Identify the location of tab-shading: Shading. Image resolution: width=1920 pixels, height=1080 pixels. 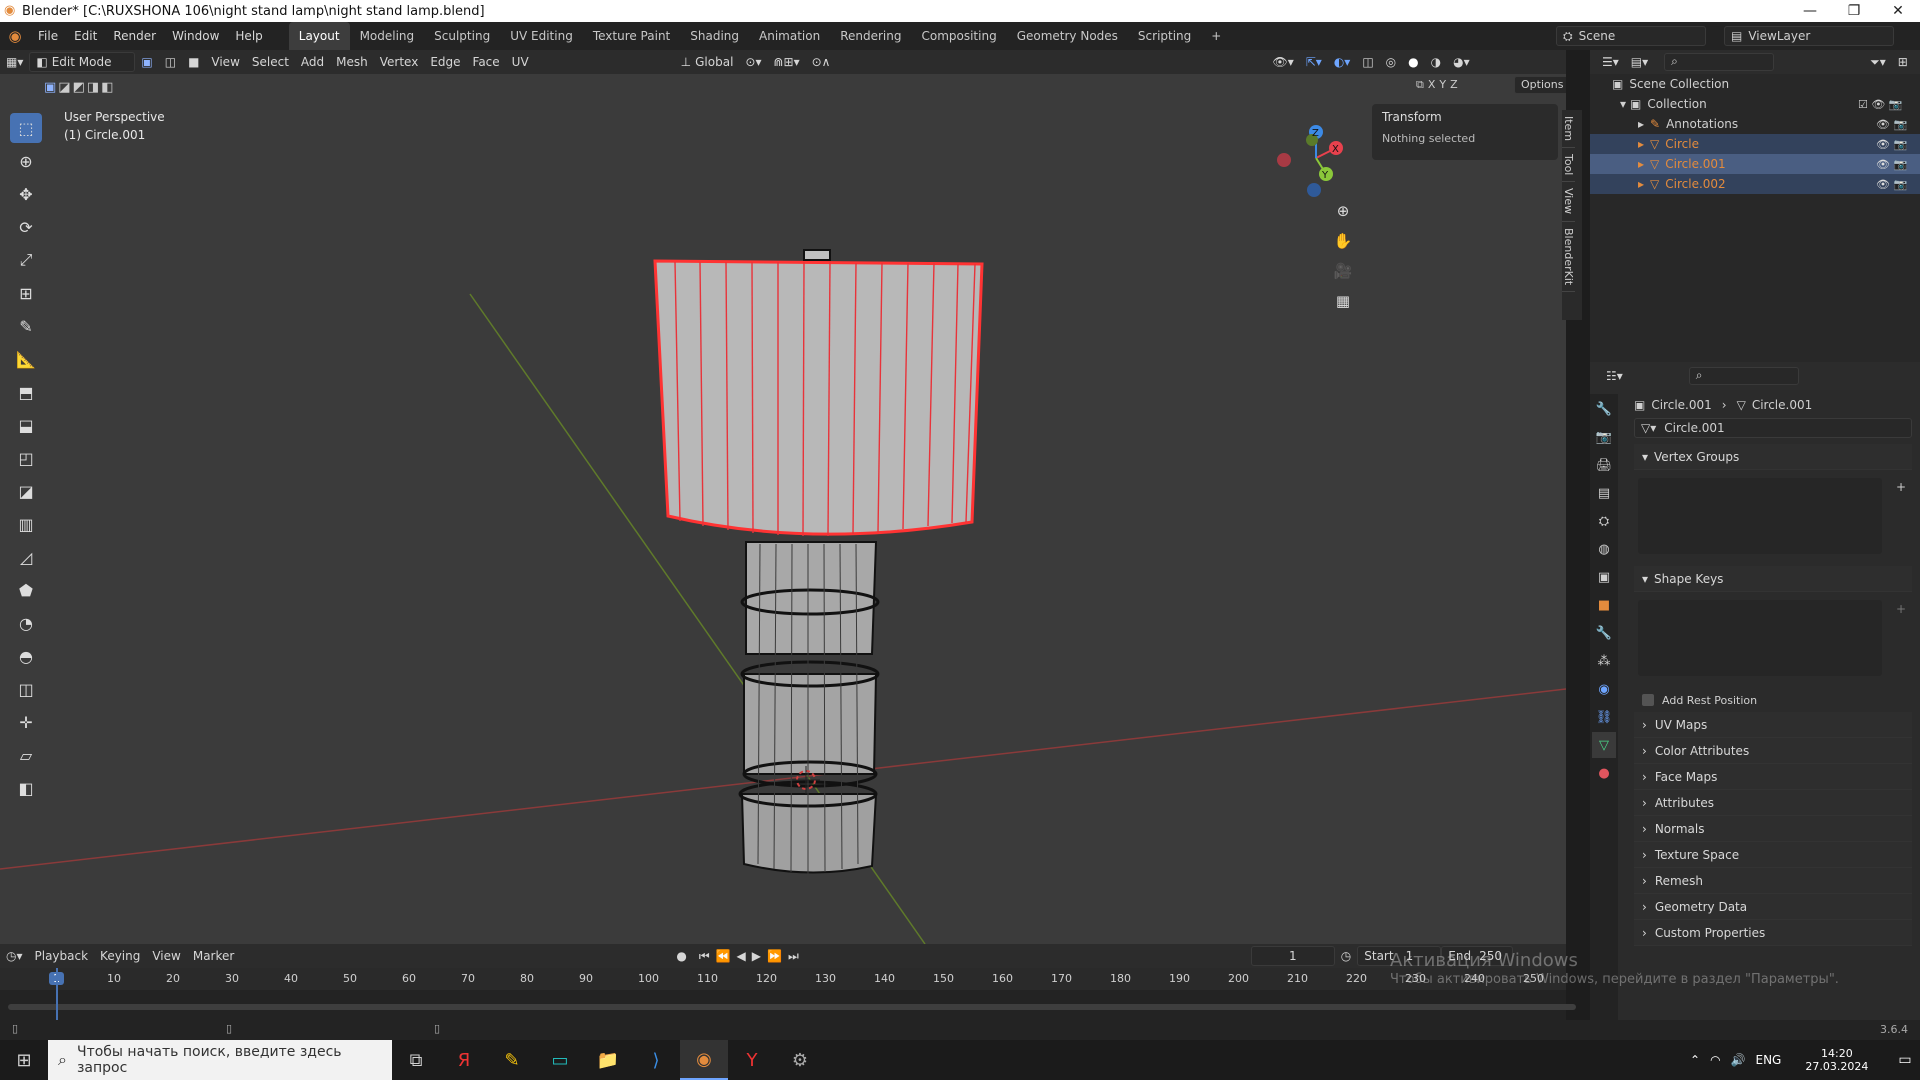
(714, 36).